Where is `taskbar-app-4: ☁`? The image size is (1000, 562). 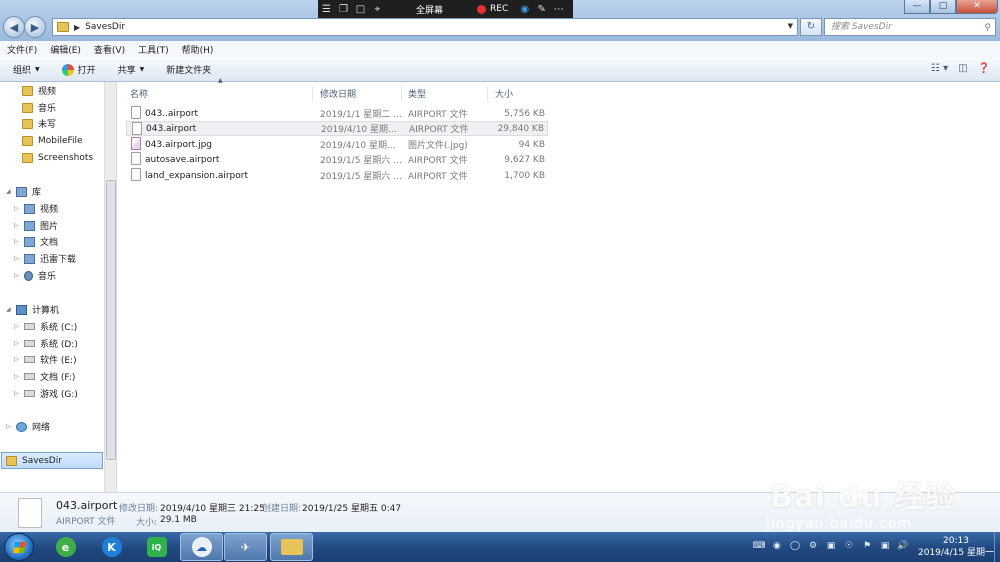 taskbar-app-4: ☁ is located at coordinates (201, 547).